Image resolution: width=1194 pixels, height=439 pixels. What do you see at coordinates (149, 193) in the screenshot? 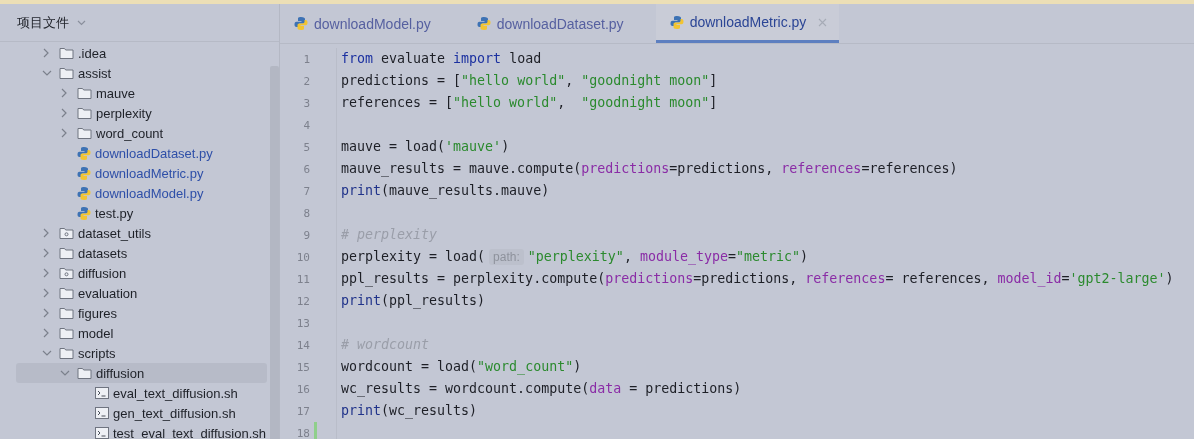
I see `file-name: downloadModel.py` at bounding box center [149, 193].